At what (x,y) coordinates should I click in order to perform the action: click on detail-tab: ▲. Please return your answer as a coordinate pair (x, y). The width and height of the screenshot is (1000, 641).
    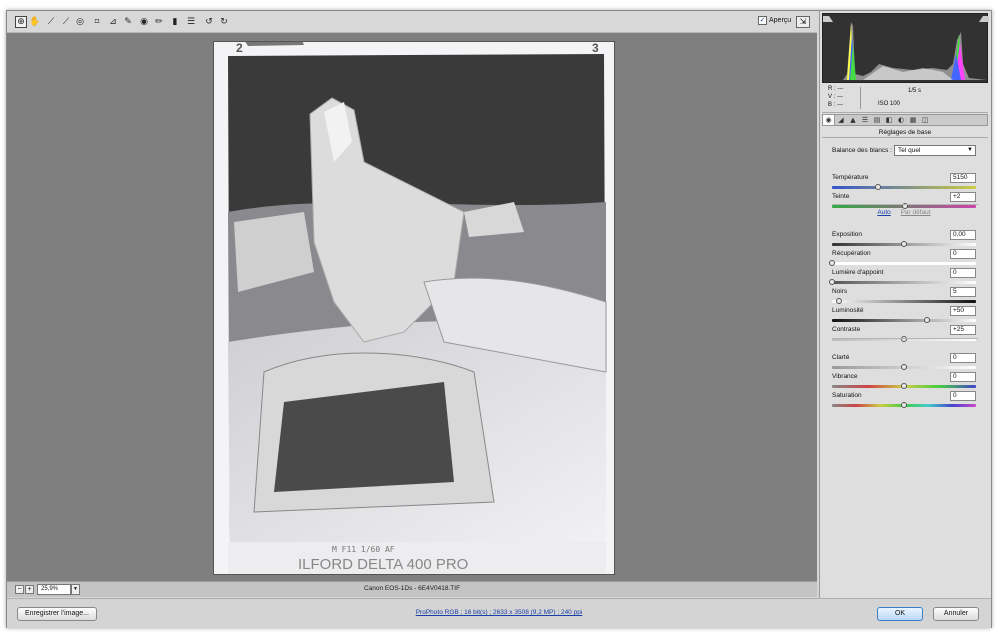
    Looking at the image, I should click on (853, 120).